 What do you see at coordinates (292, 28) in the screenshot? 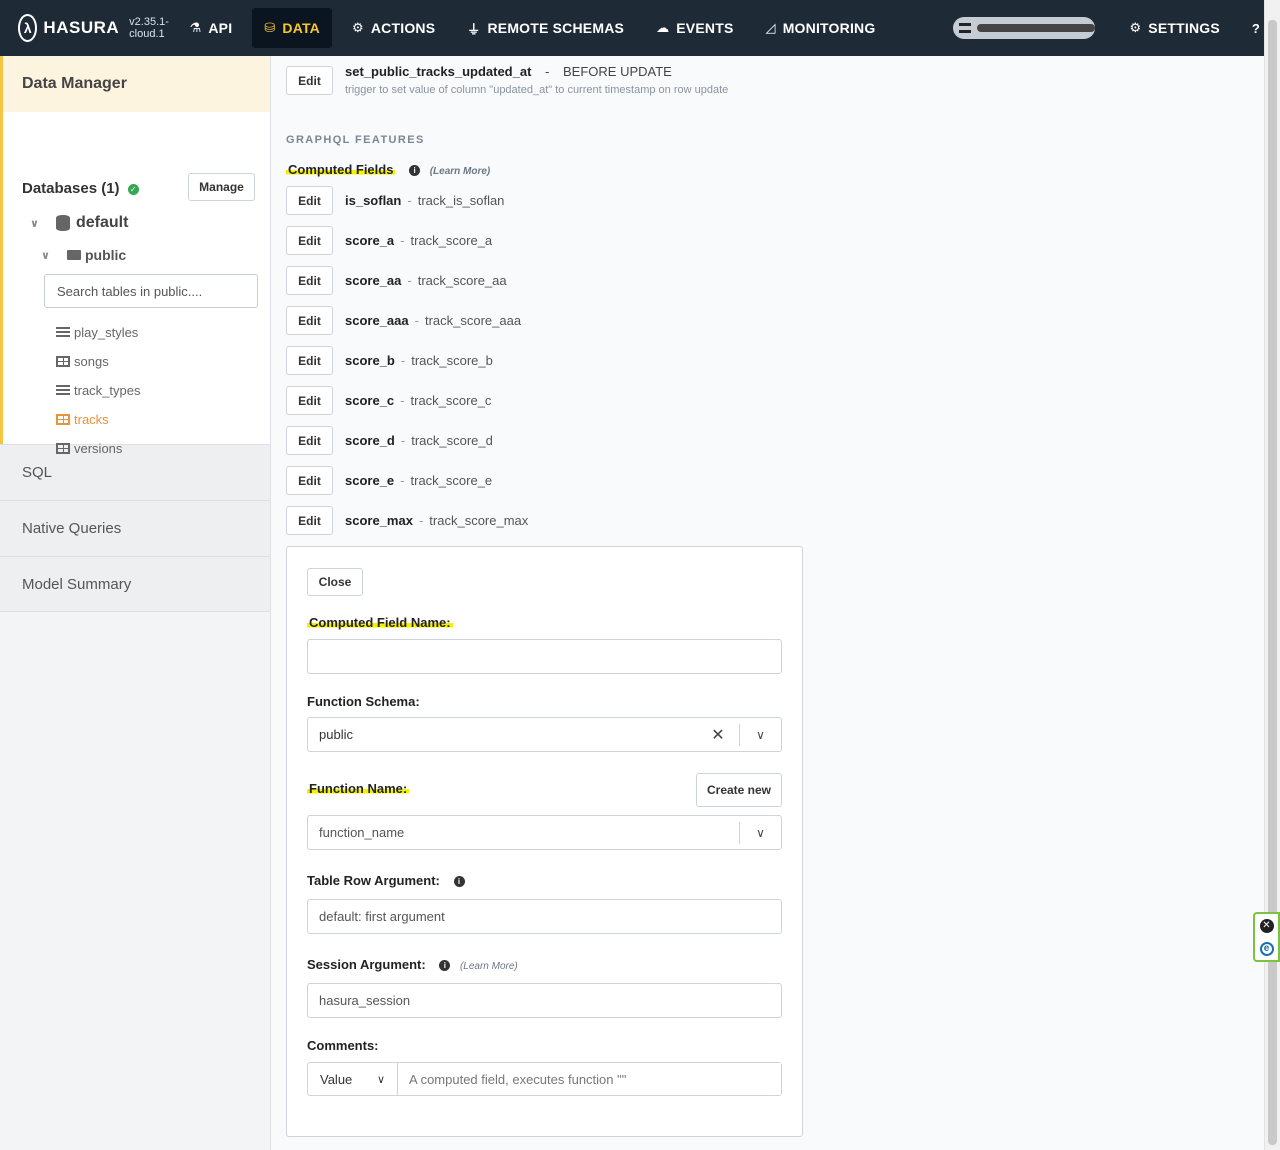
I see `nav-data: ⛁ DATA` at bounding box center [292, 28].